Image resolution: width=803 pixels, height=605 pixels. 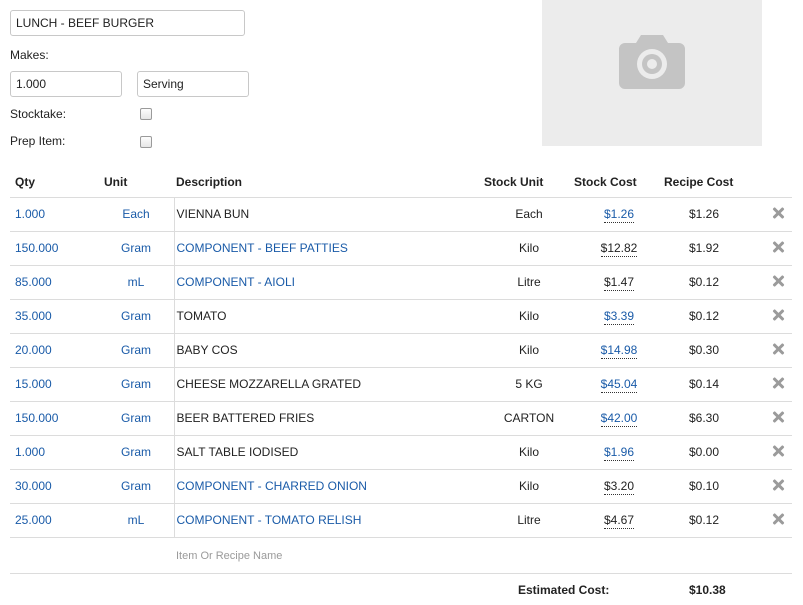 I want to click on row-stock-cost-cell: $1.47, so click(x=619, y=282).